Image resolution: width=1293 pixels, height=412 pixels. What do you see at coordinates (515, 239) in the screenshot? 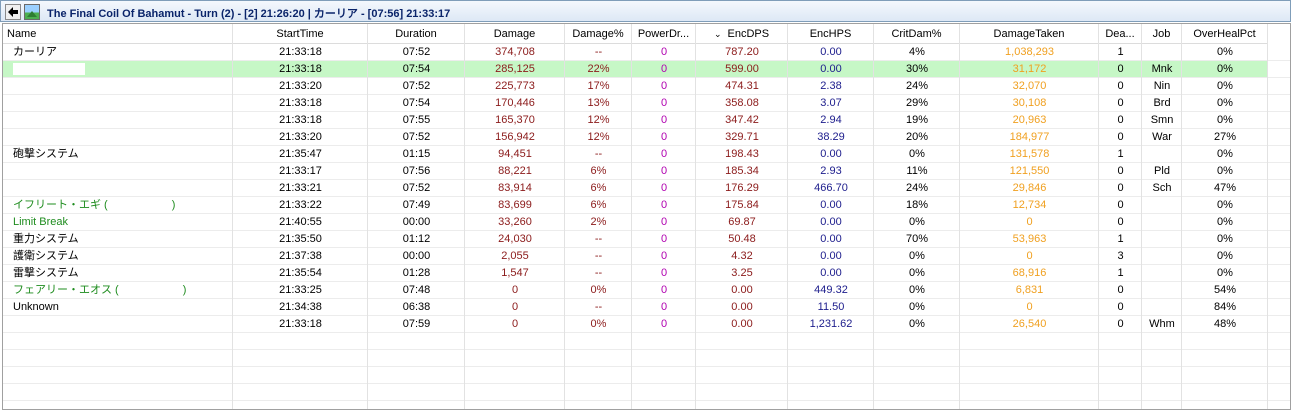
I see `cell-damage: 24,030` at bounding box center [515, 239].